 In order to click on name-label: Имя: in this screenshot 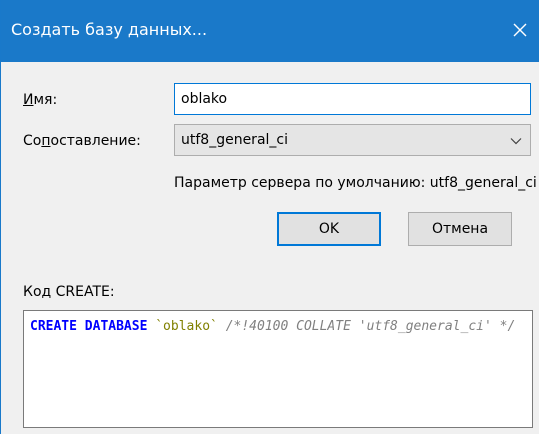, I will do `click(40, 100)`.